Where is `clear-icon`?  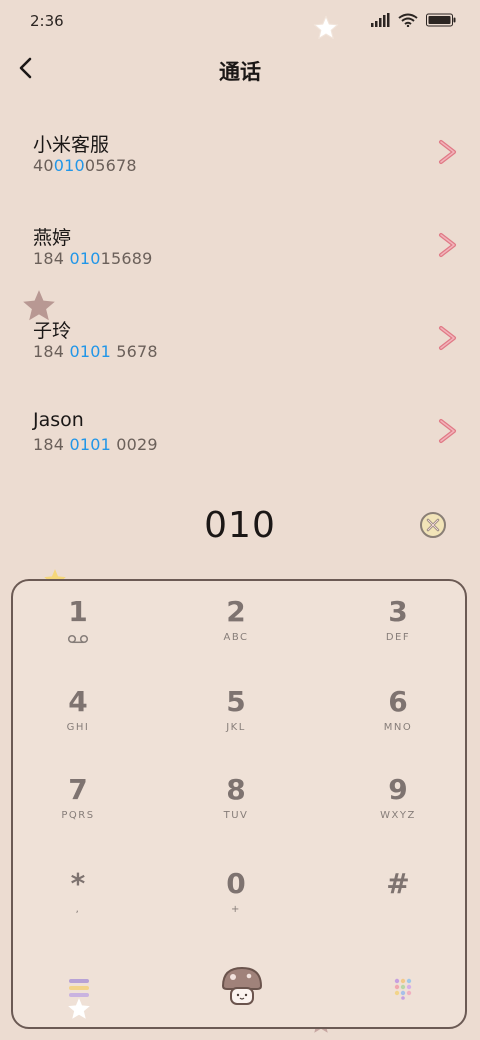 clear-icon is located at coordinates (433, 525).